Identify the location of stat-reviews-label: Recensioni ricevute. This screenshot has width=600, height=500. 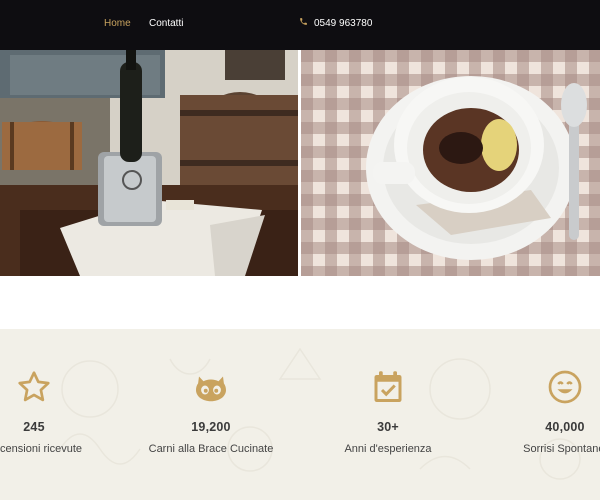
(41, 449).